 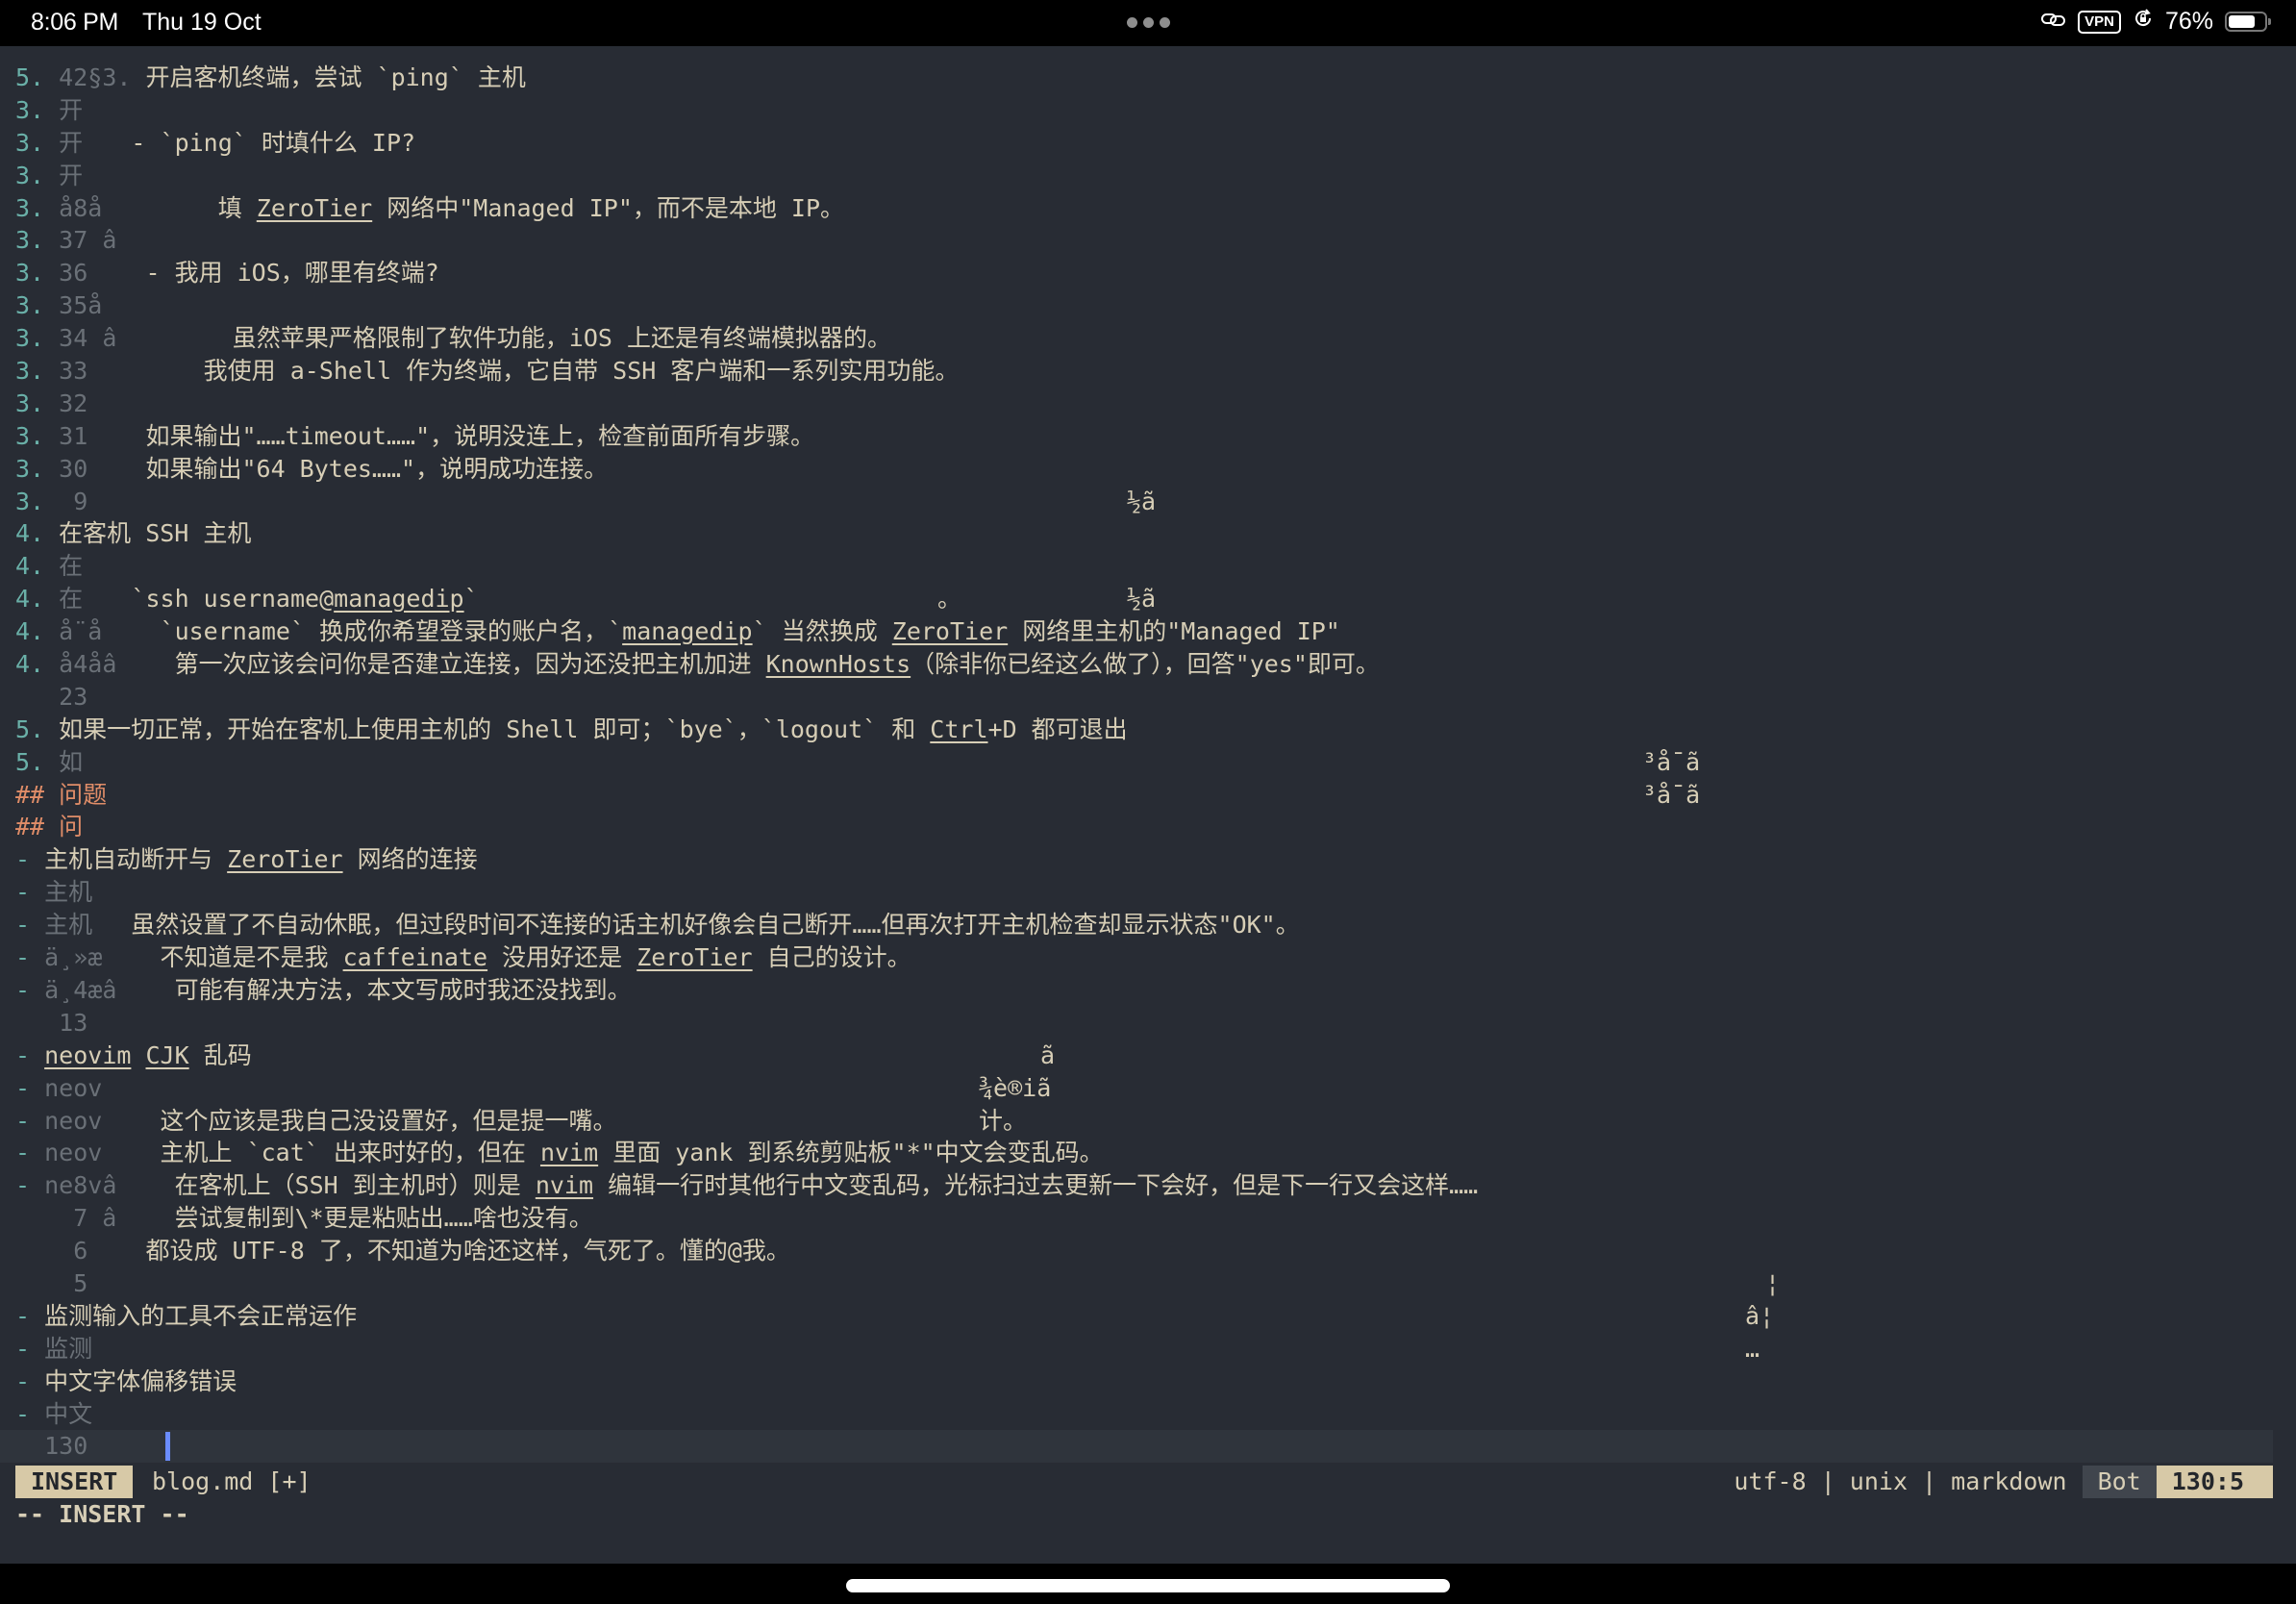 What do you see at coordinates (133, 533) in the screenshot?
I see `line-text: 在客机 SSH 主机` at bounding box center [133, 533].